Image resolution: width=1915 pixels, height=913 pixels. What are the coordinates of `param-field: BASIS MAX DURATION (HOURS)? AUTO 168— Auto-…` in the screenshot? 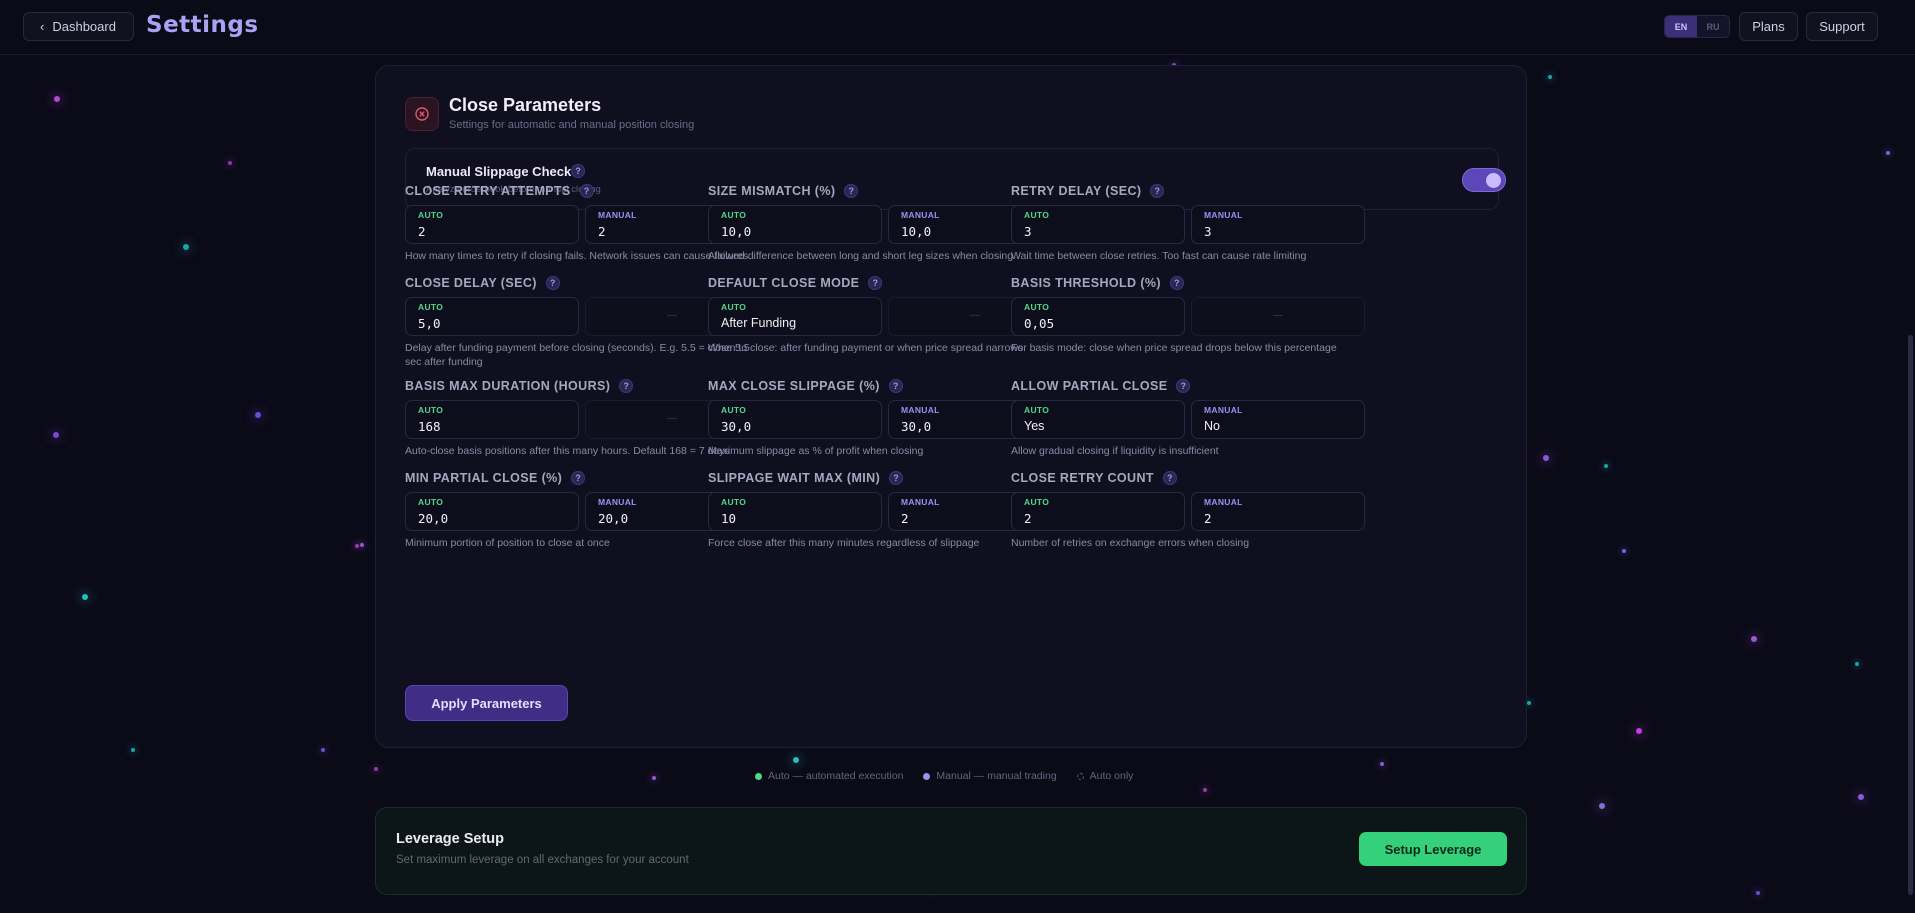 It's located at (582, 418).